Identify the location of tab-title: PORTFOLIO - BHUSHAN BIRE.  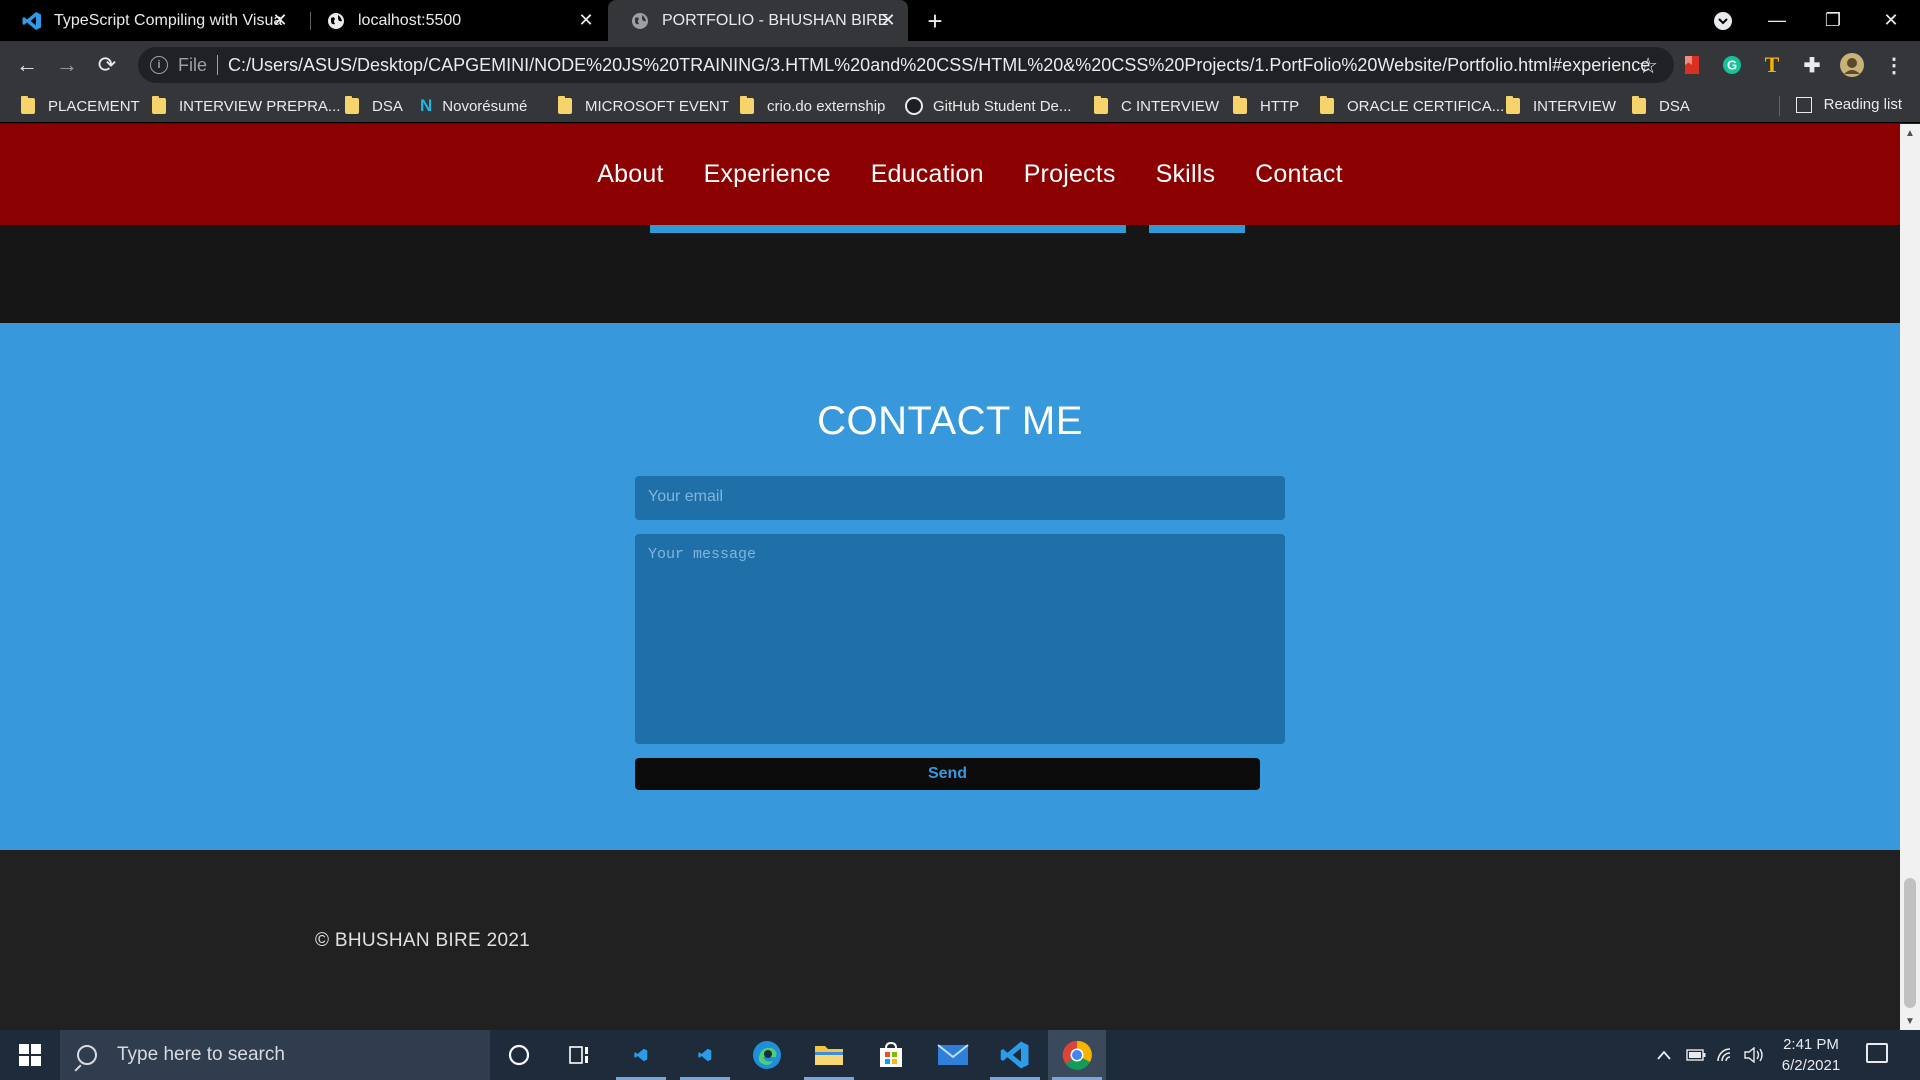
(775, 20).